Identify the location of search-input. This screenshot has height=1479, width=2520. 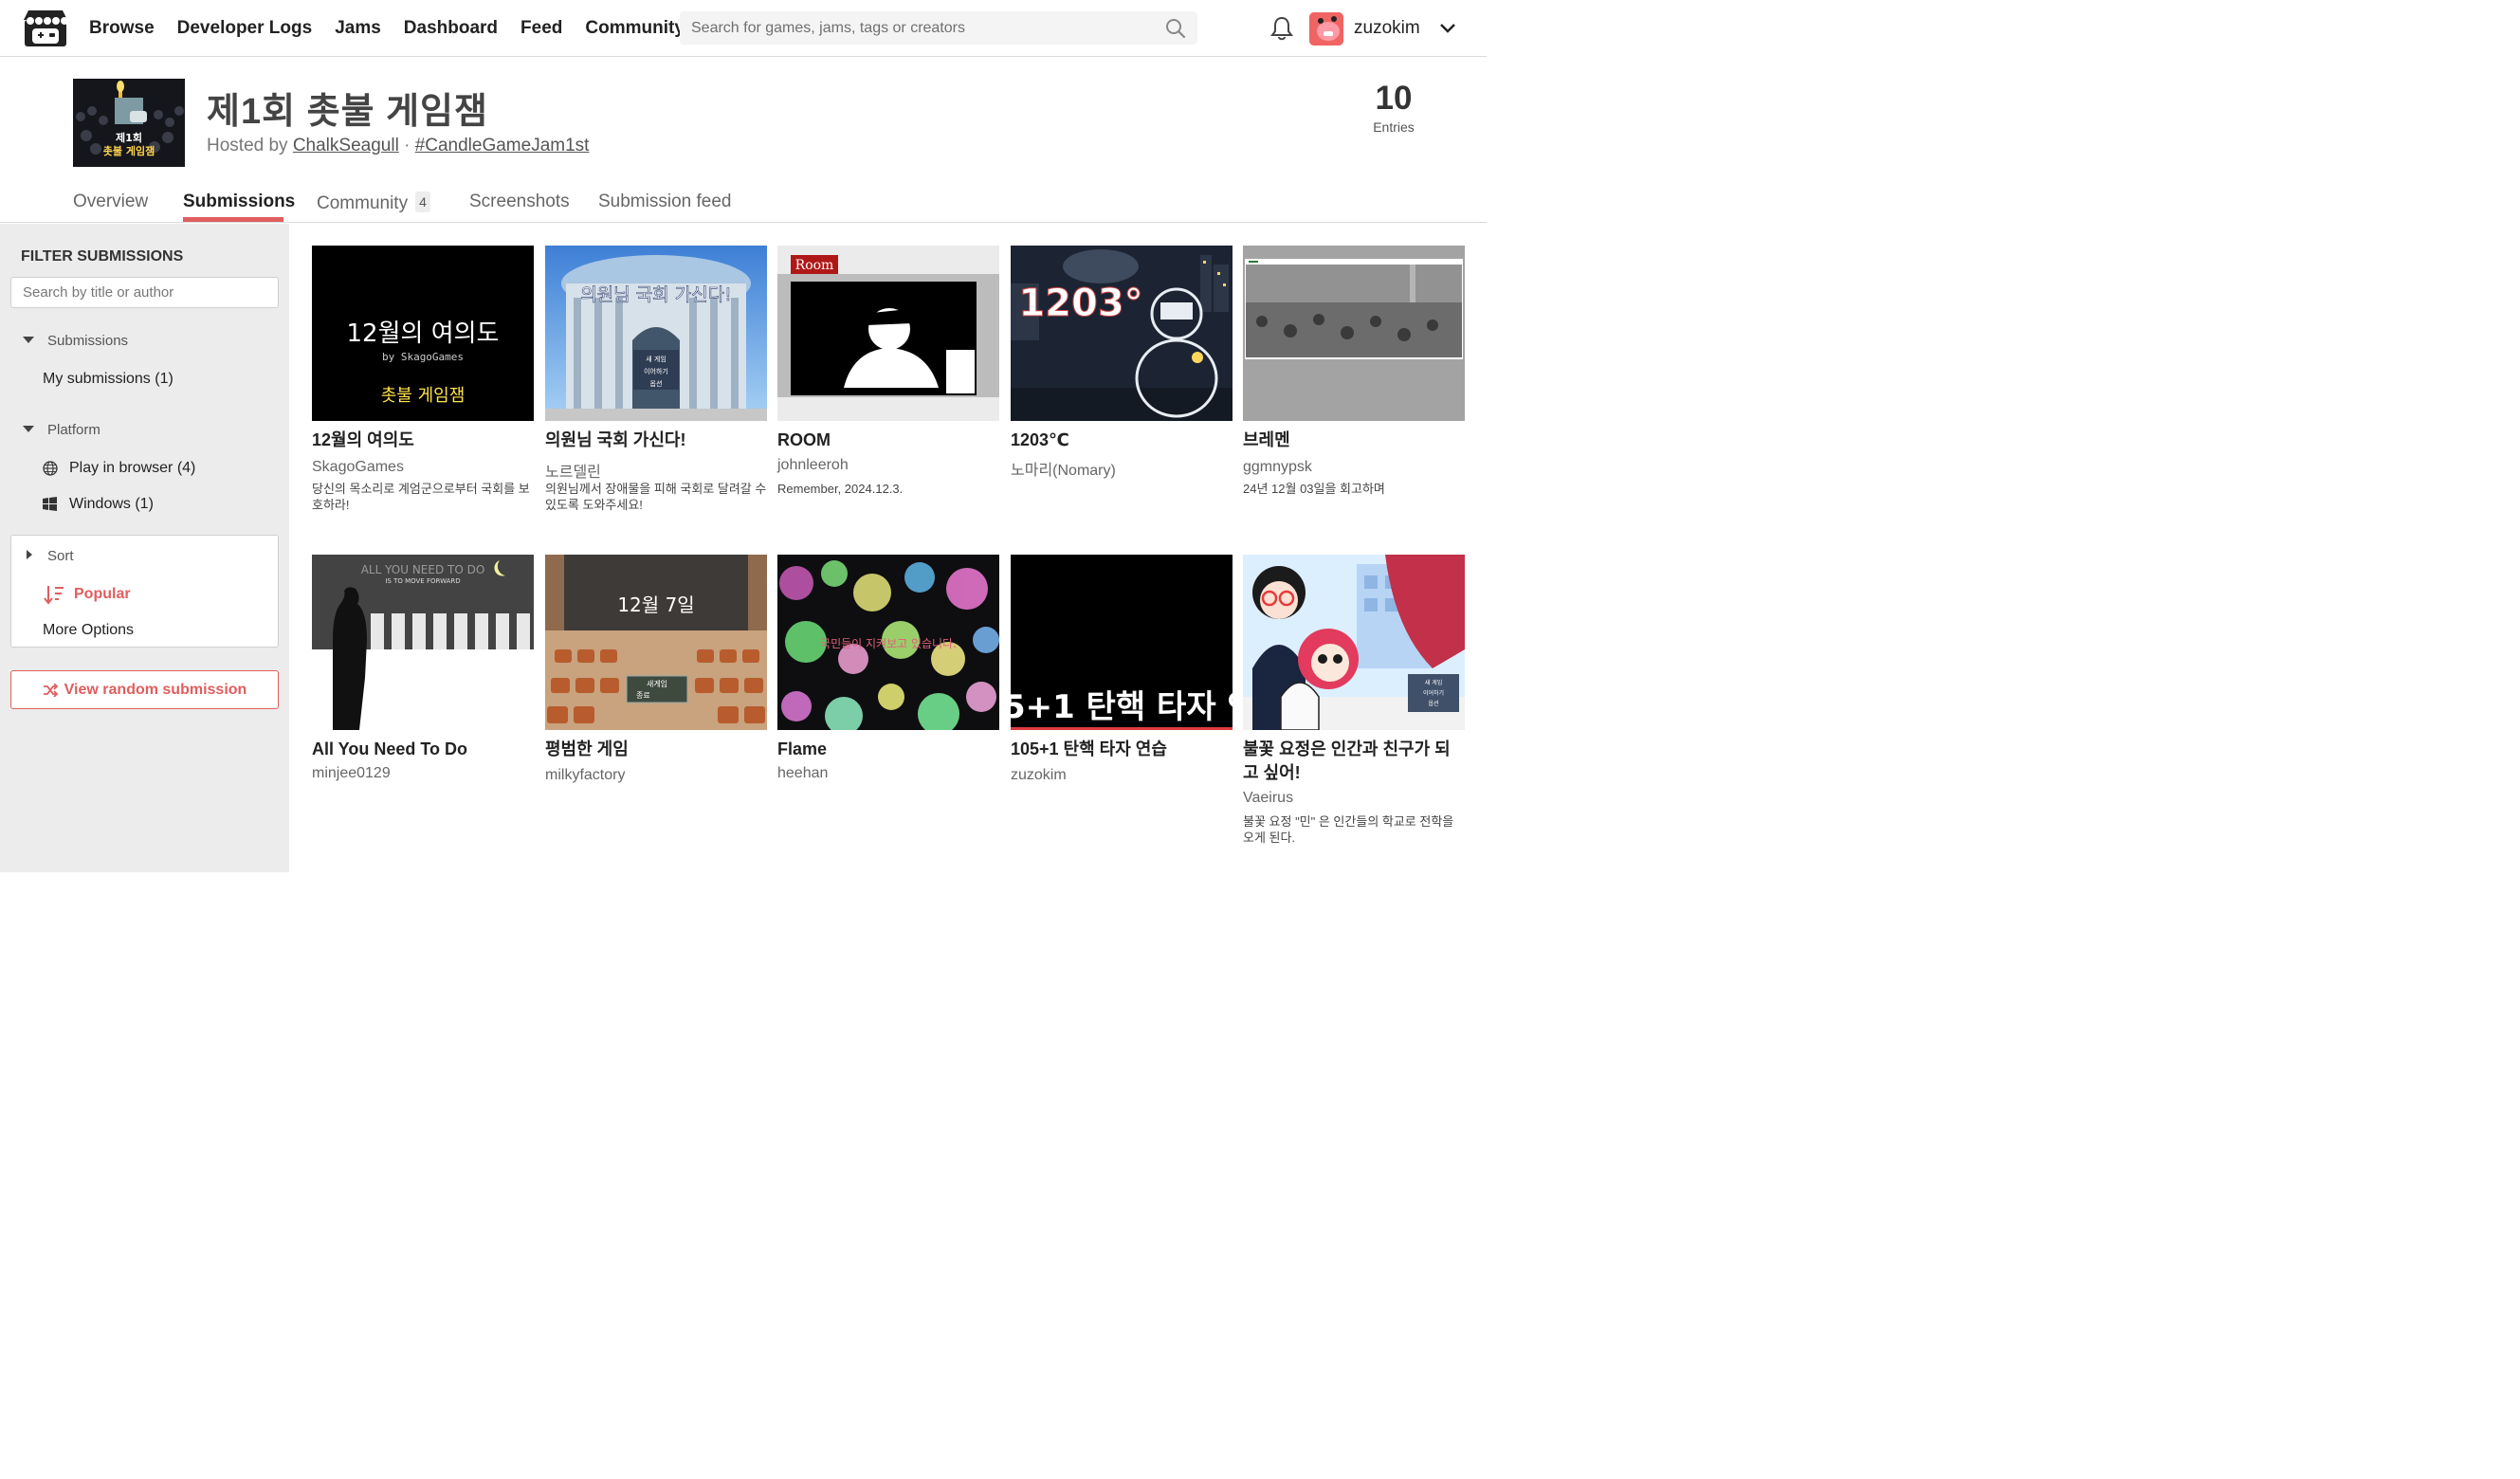
(917, 28).